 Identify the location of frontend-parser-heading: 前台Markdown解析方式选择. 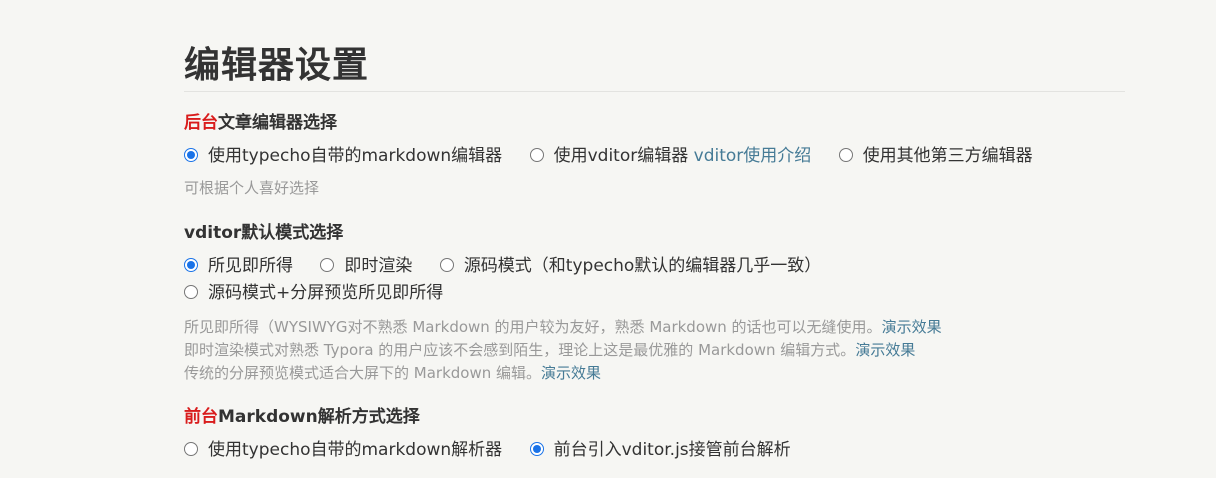
(654, 417).